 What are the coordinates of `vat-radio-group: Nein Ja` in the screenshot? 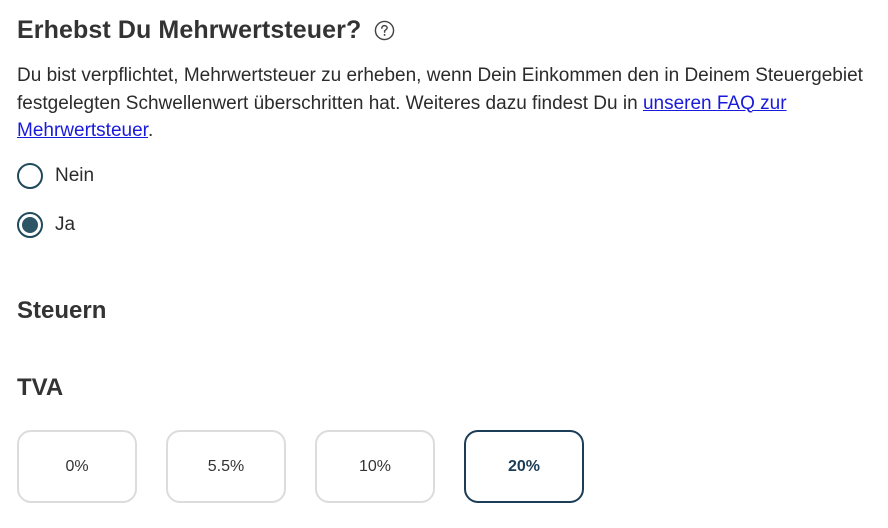 It's located at (447, 200).